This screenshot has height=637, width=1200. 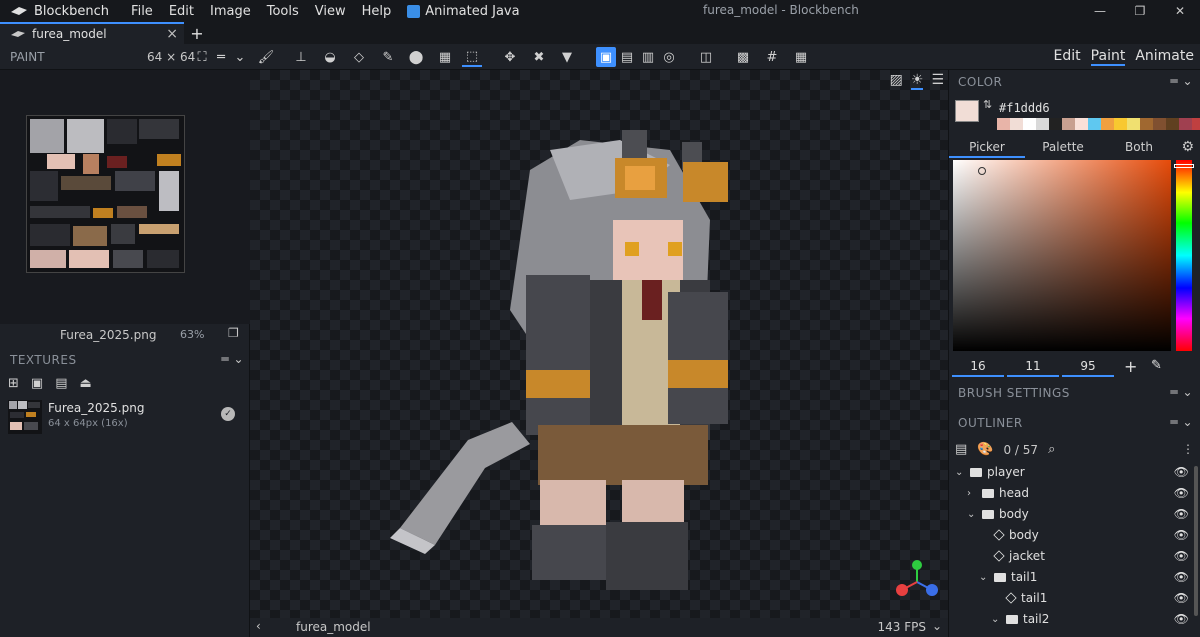 I want to click on minimize-button: —, so click(x=1100, y=11).